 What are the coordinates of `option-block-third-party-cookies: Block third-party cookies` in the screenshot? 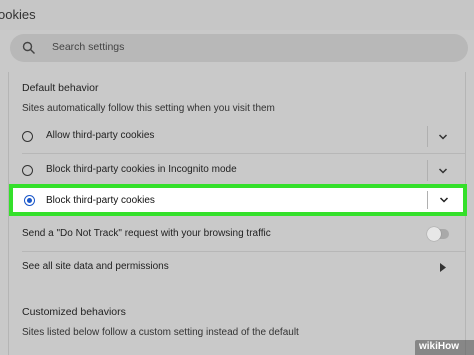 It's located at (238, 200).